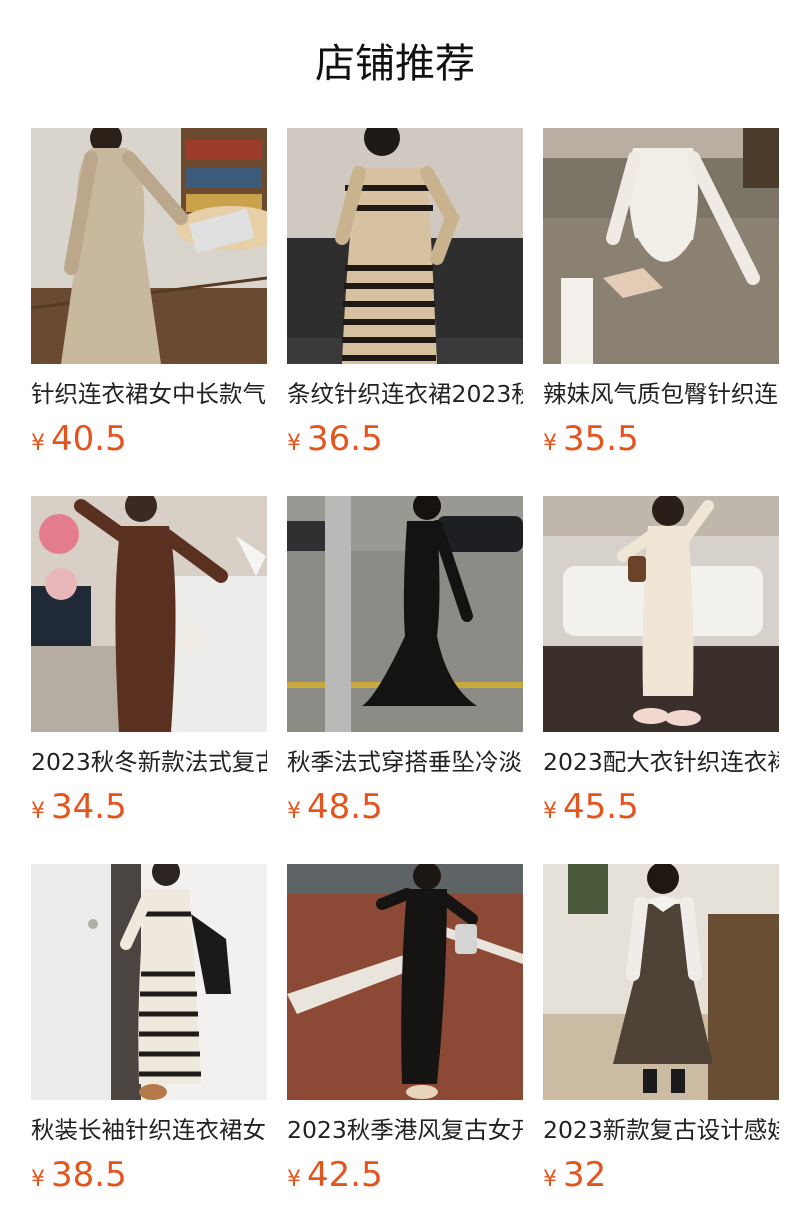 This screenshot has width=790, height=1232. I want to click on product-card: 2023新款复古设计感娃娃领裙 ¥32, so click(661, 1031).